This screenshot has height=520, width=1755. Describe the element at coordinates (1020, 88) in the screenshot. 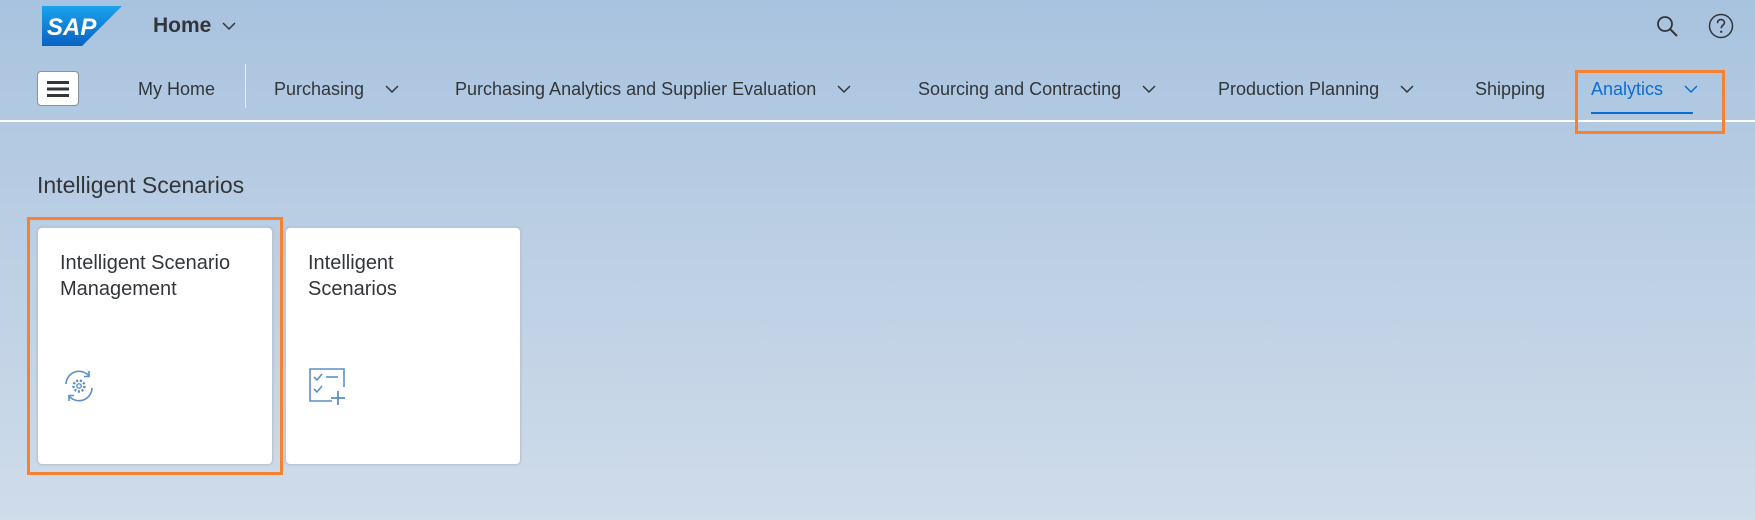

I see `nav-item-label: Sourcing and Contracting` at that location.